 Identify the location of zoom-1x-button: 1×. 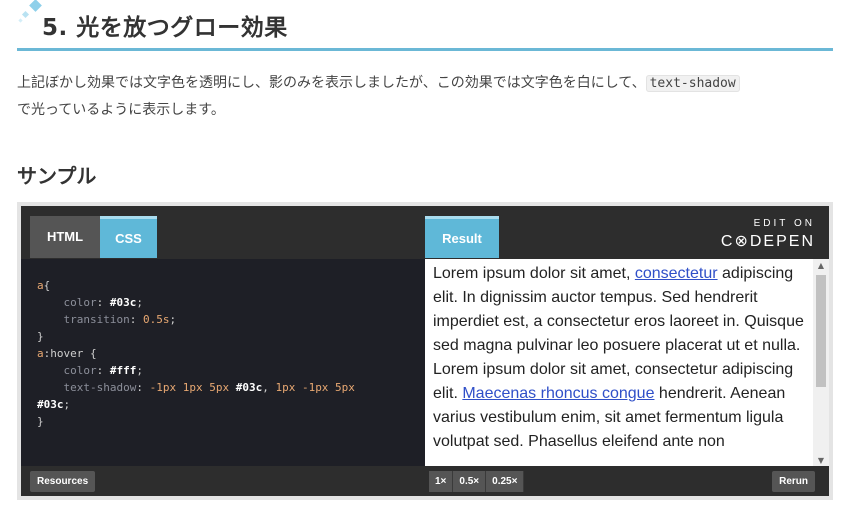
(441, 481).